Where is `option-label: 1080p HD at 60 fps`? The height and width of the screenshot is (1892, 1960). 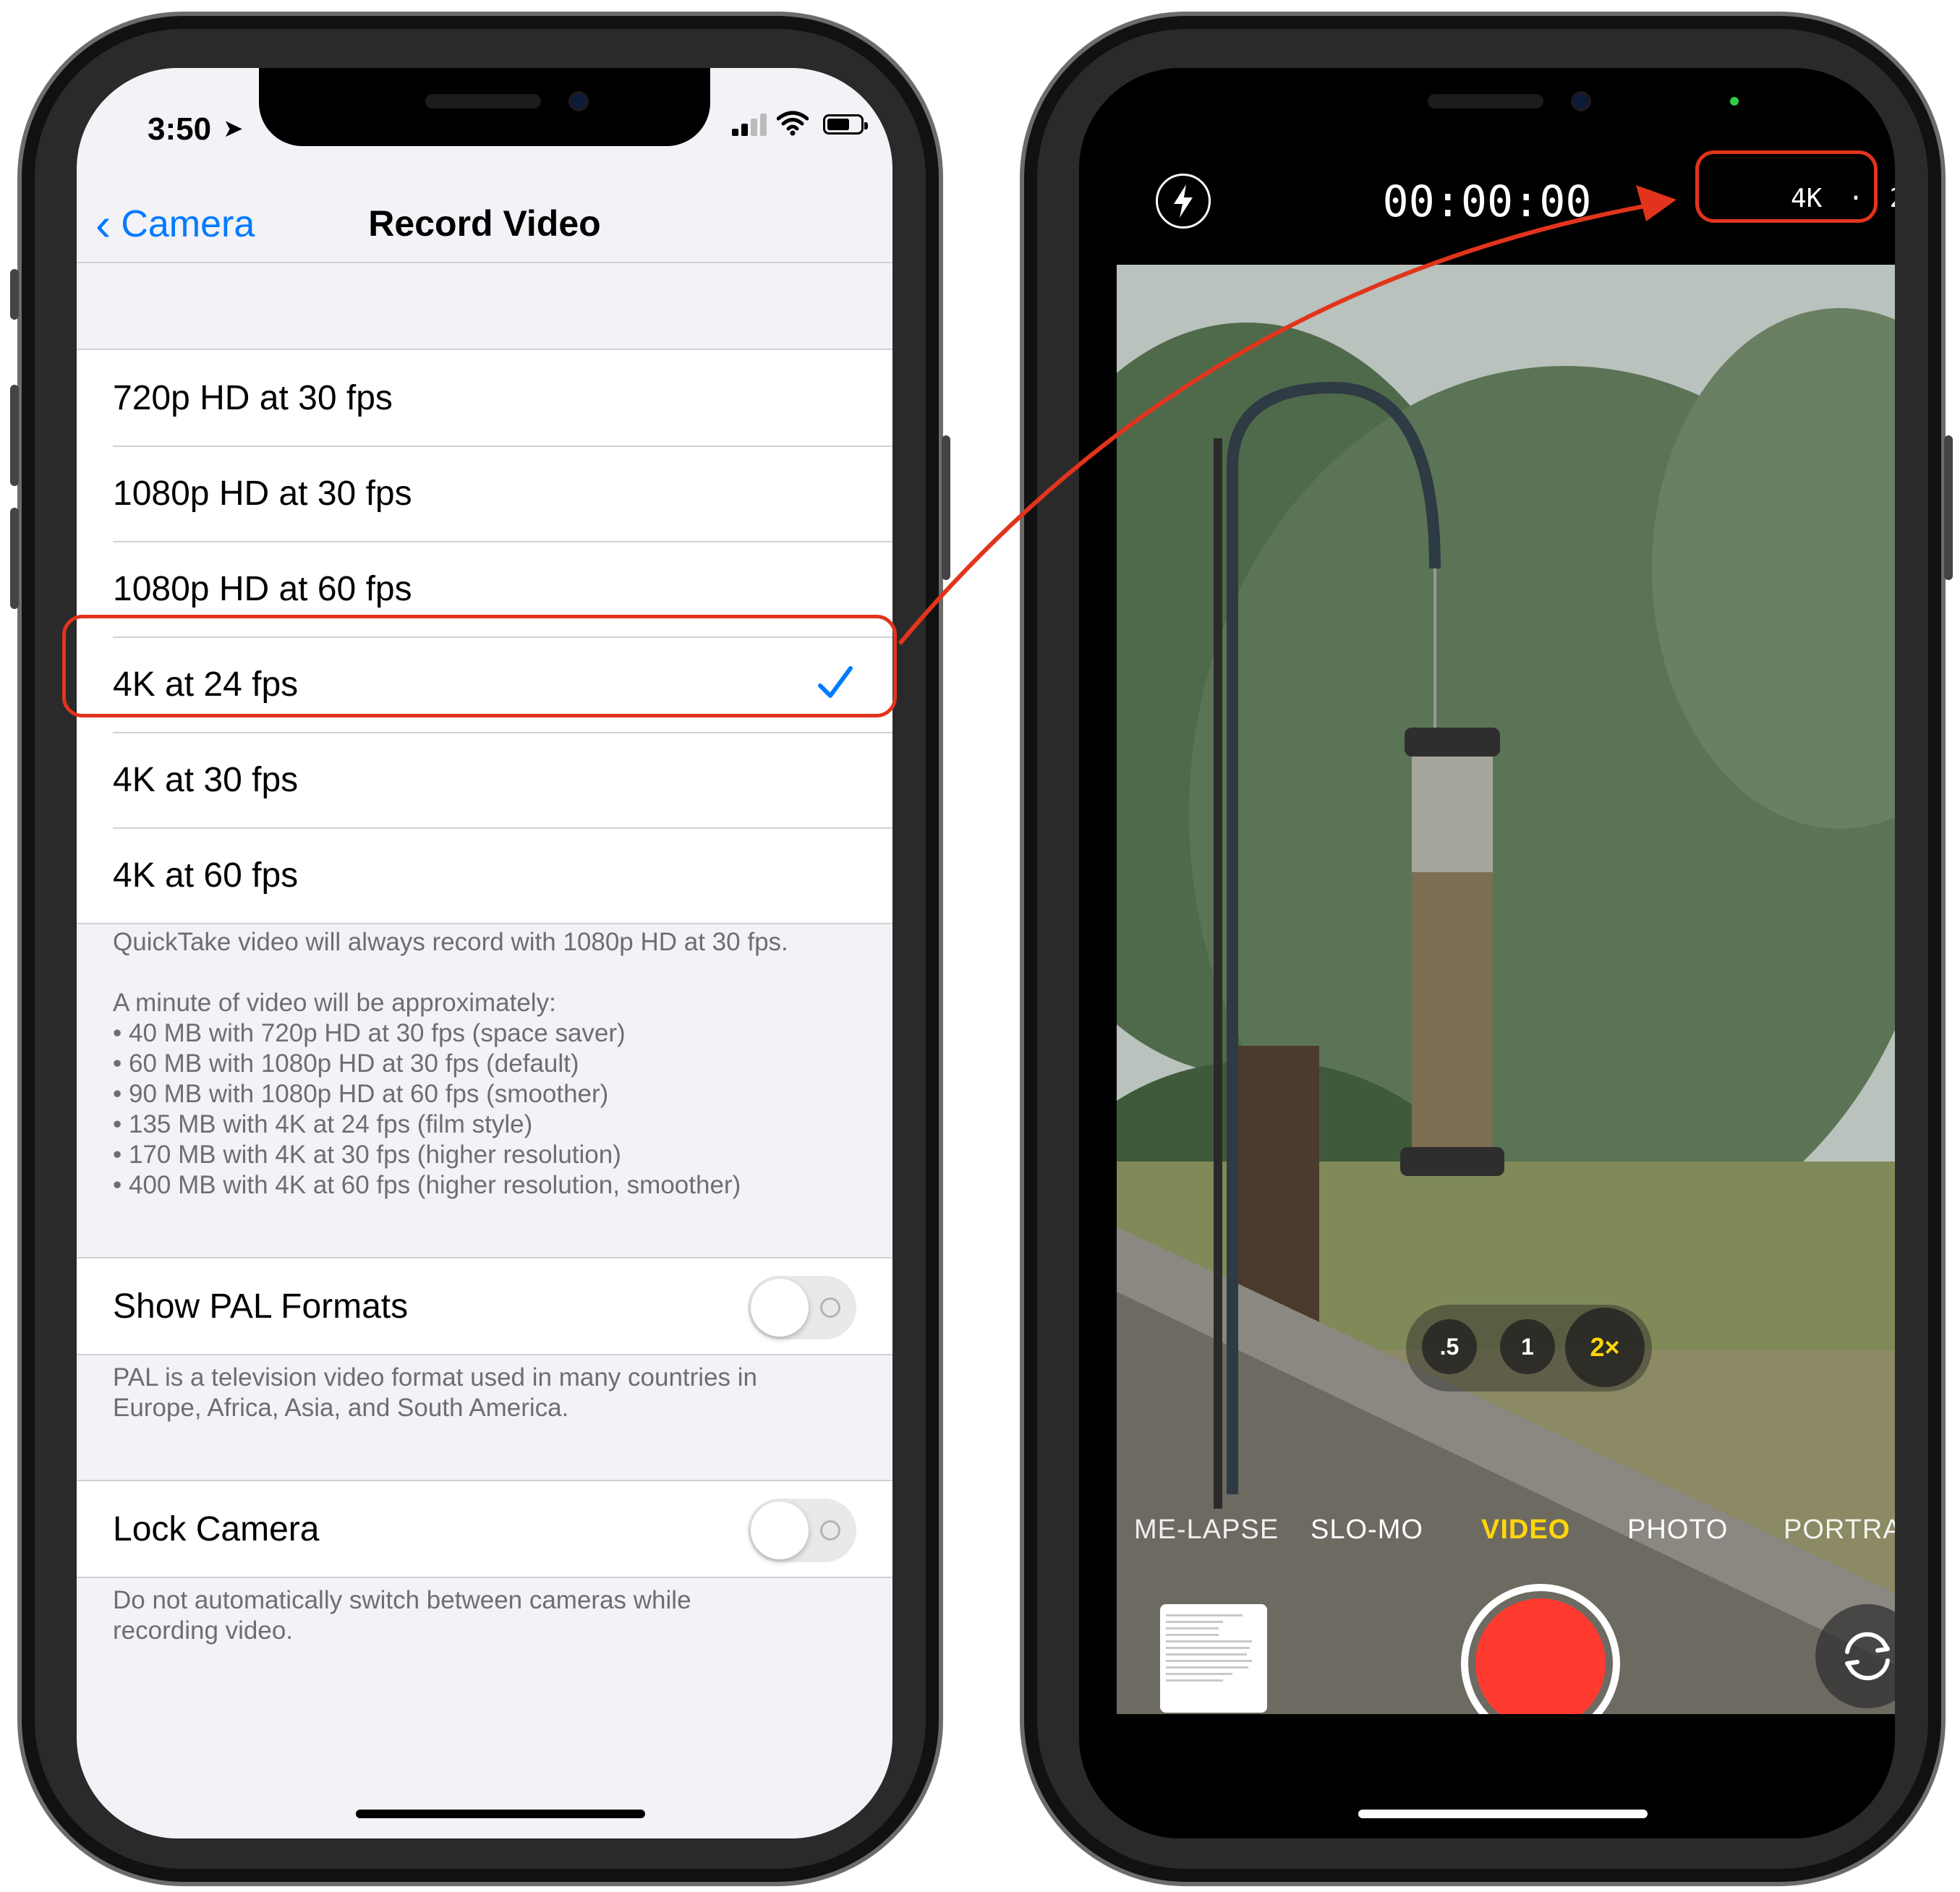 option-label: 1080p HD at 60 fps is located at coordinates (262, 588).